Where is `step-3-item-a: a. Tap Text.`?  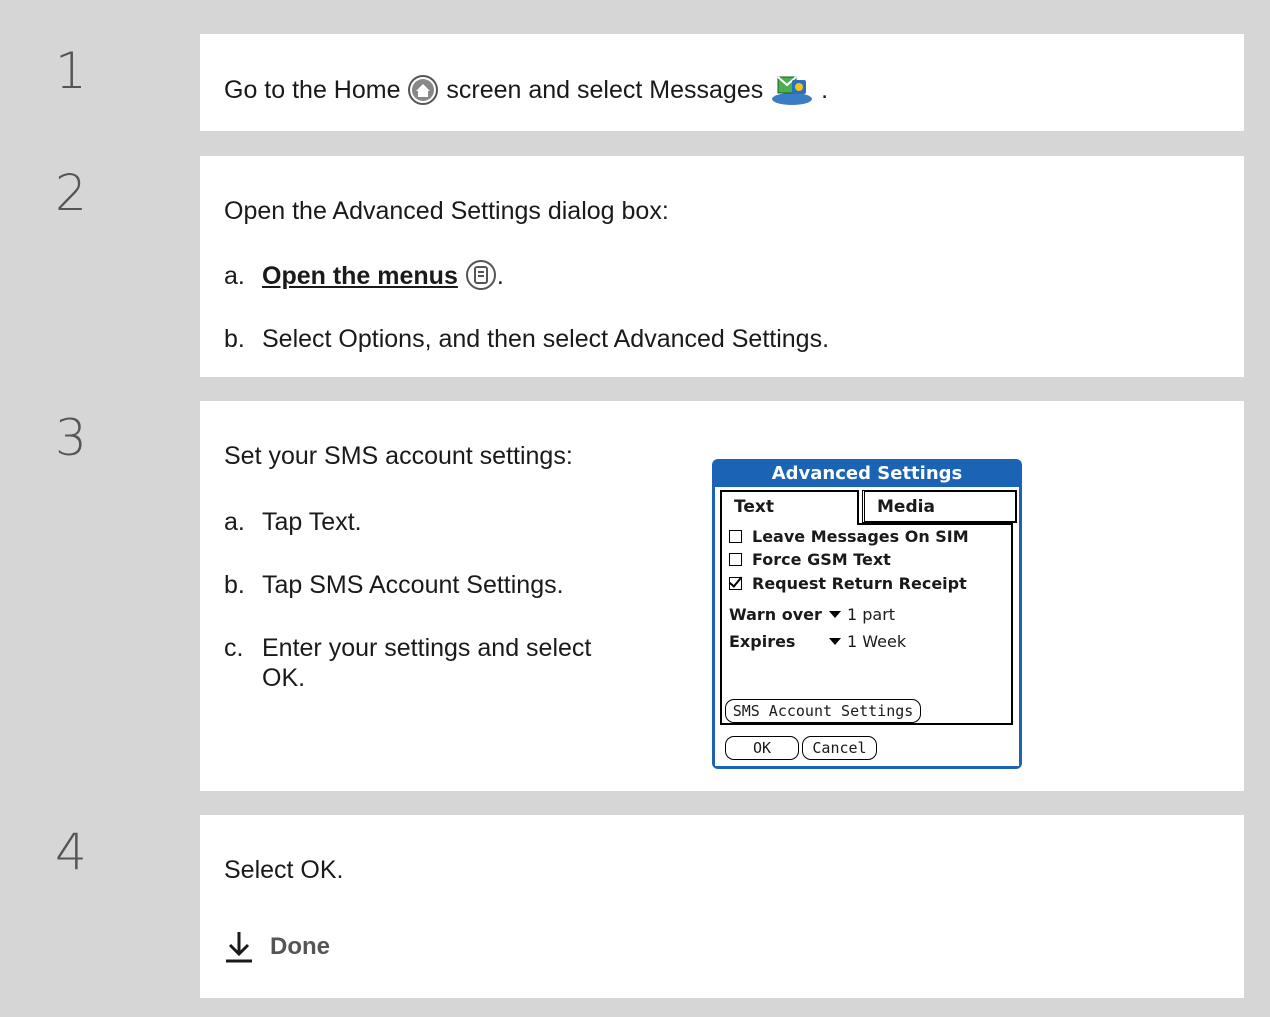
step-3-item-a: a. Tap Text. is located at coordinates (293, 522).